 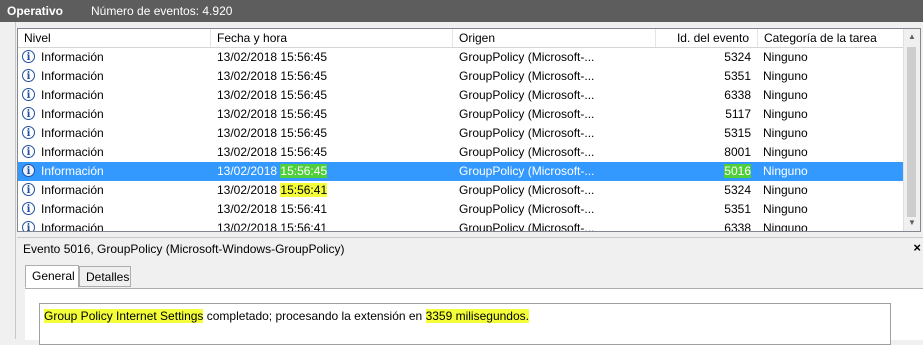 What do you see at coordinates (706, 171) in the screenshot?
I see `row-event-id: 5016` at bounding box center [706, 171].